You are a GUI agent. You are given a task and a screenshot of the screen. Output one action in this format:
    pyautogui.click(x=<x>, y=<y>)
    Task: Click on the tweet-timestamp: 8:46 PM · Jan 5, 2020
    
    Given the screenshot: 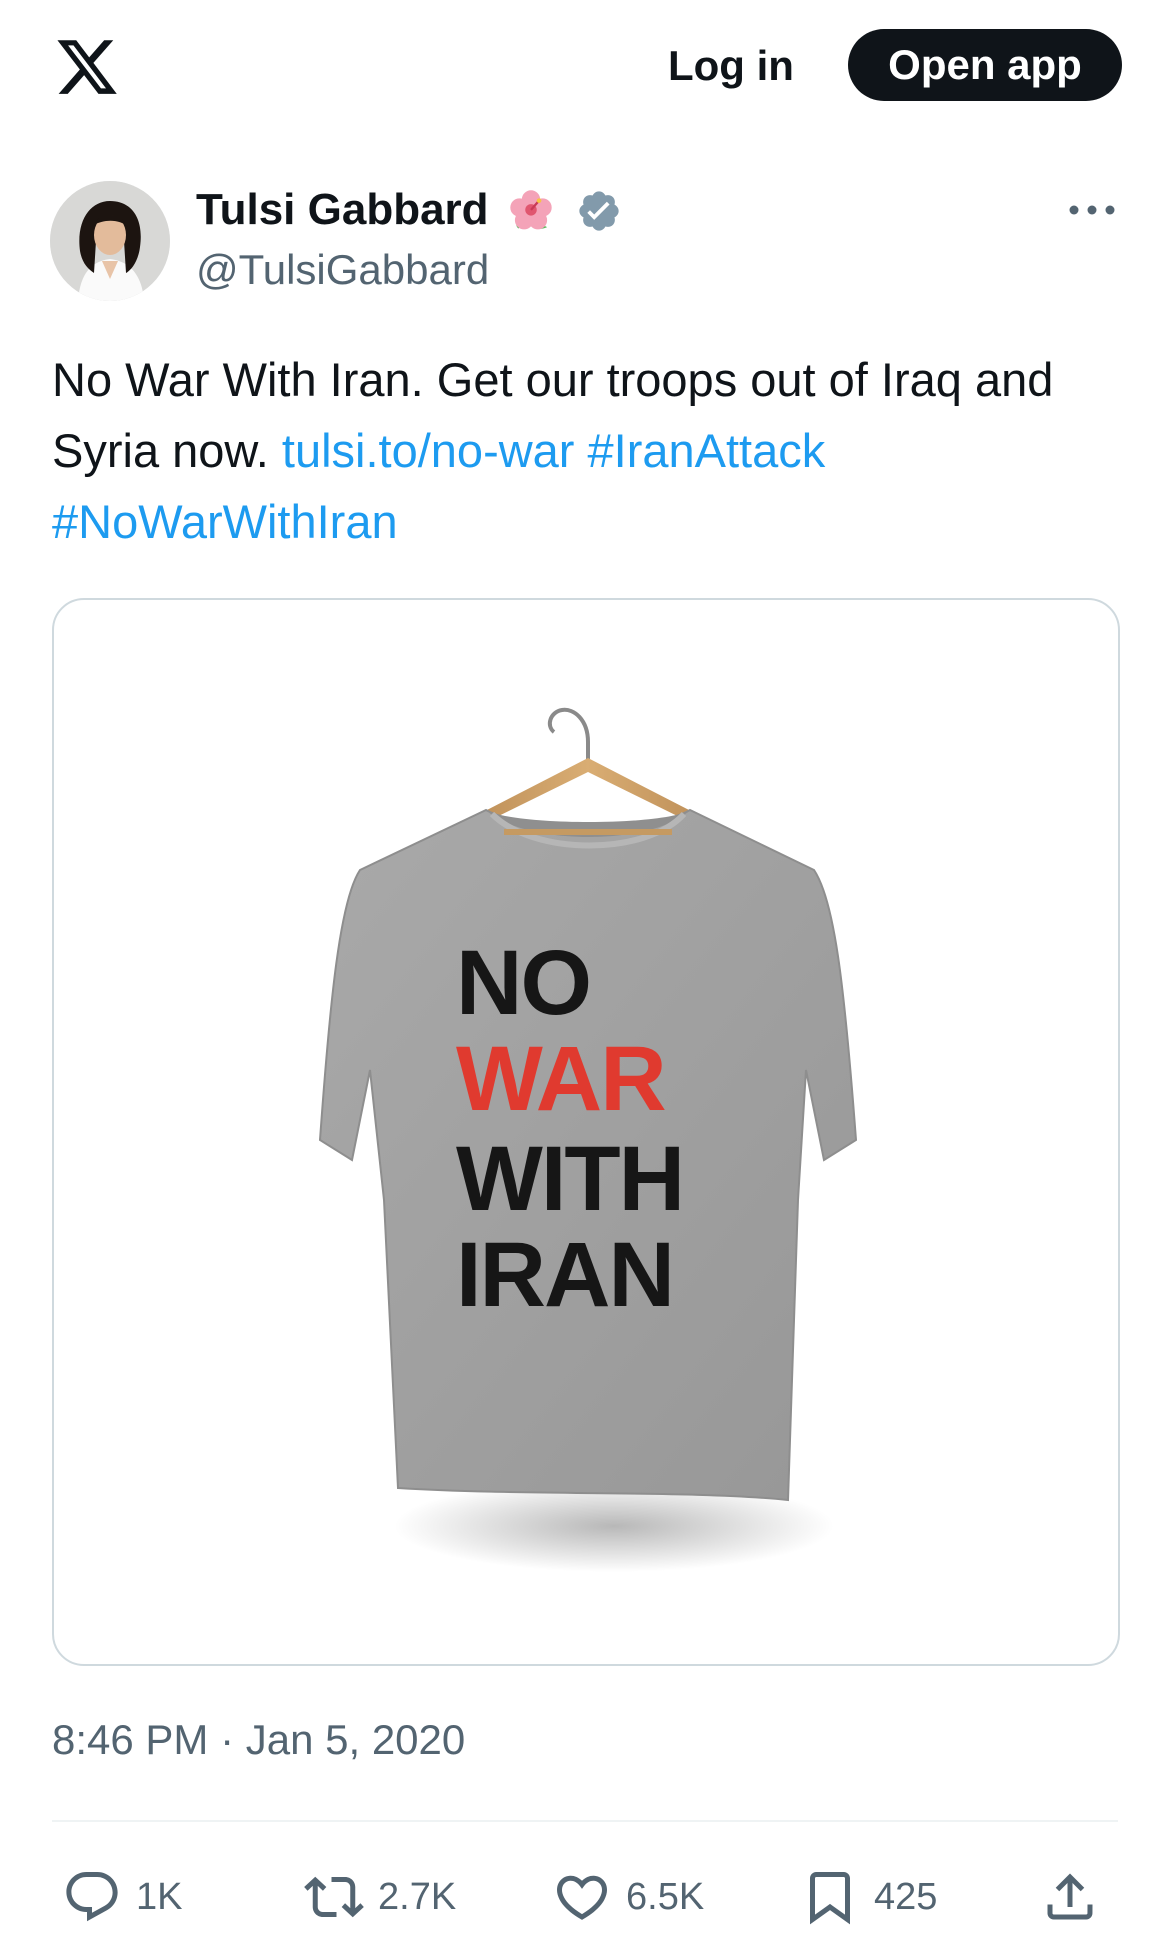 What is the action you would take?
    pyautogui.click(x=258, y=1740)
    